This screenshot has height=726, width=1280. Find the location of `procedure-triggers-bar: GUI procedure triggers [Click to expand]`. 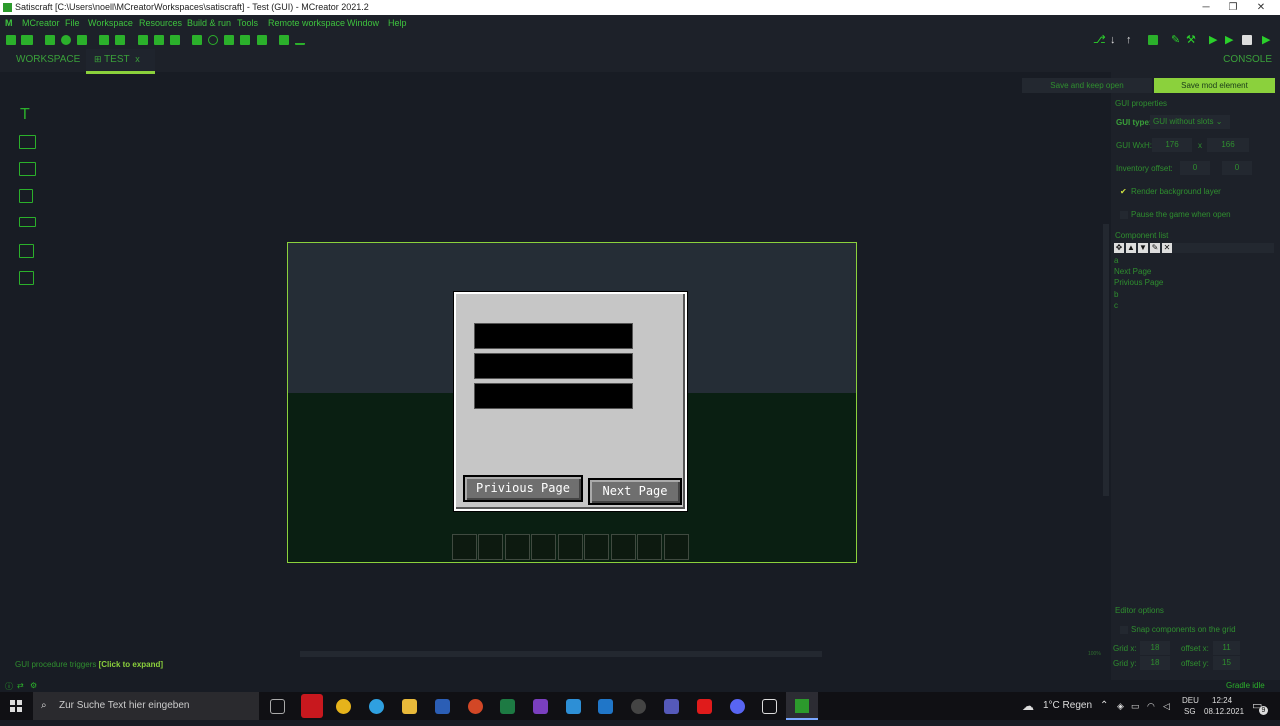

procedure-triggers-bar: GUI procedure triggers [Click to expand] is located at coordinates (89, 664).